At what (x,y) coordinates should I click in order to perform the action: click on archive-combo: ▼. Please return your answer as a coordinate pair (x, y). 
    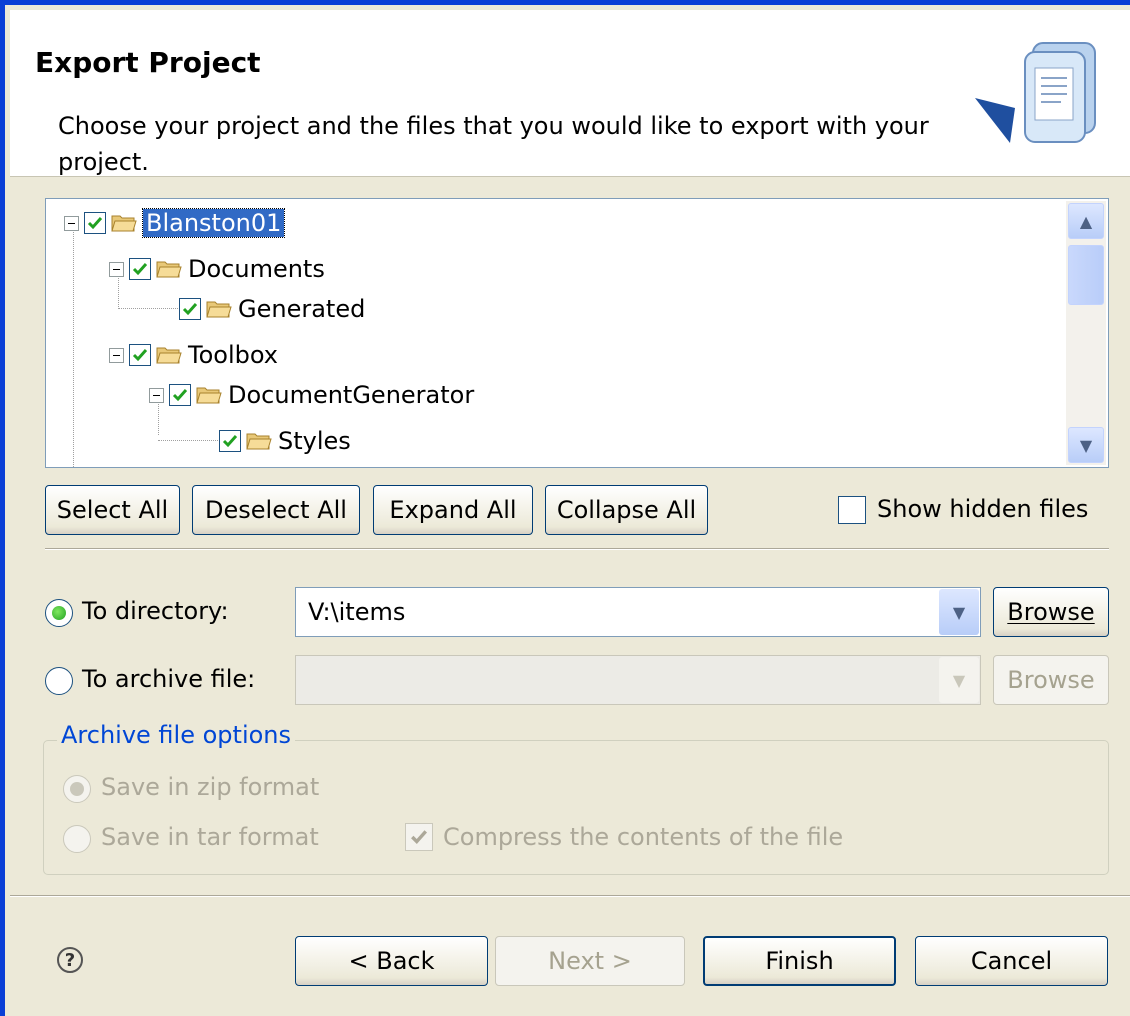
    Looking at the image, I should click on (638, 680).